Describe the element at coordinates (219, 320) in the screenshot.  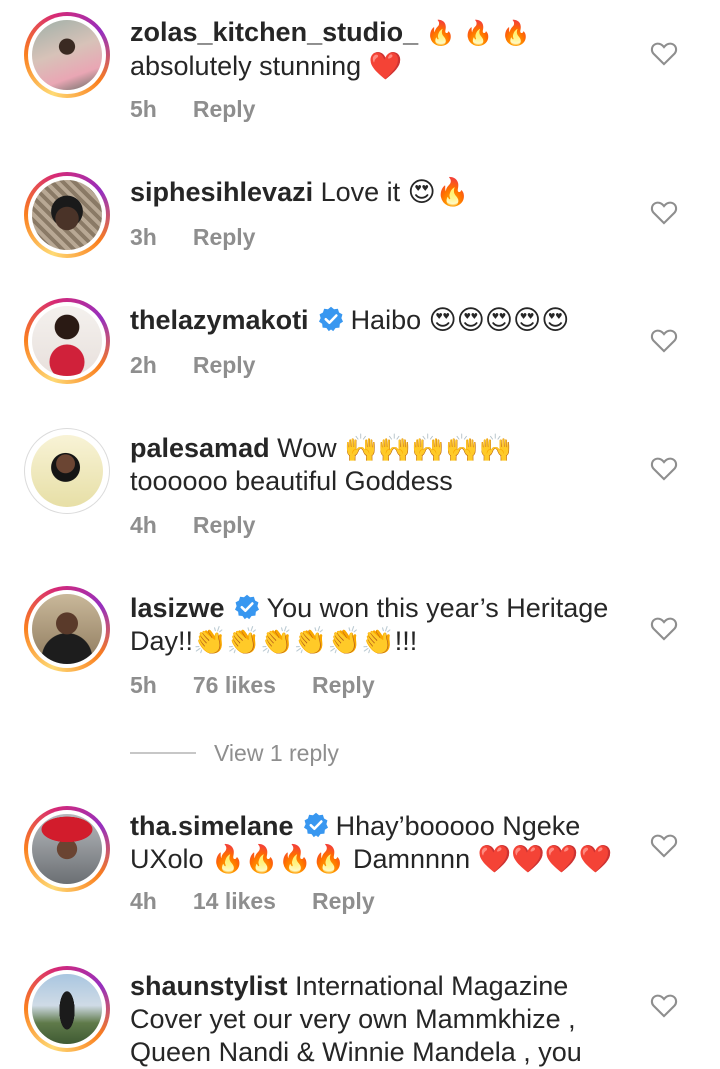
I see `comment-username: thelazymakoti` at that location.